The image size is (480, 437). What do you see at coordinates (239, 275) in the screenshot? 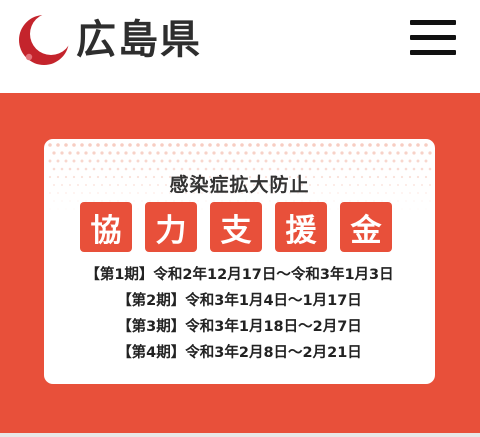
I see `period-item: 【第1期】令和2年12月17日～令和3年1月3日` at bounding box center [239, 275].